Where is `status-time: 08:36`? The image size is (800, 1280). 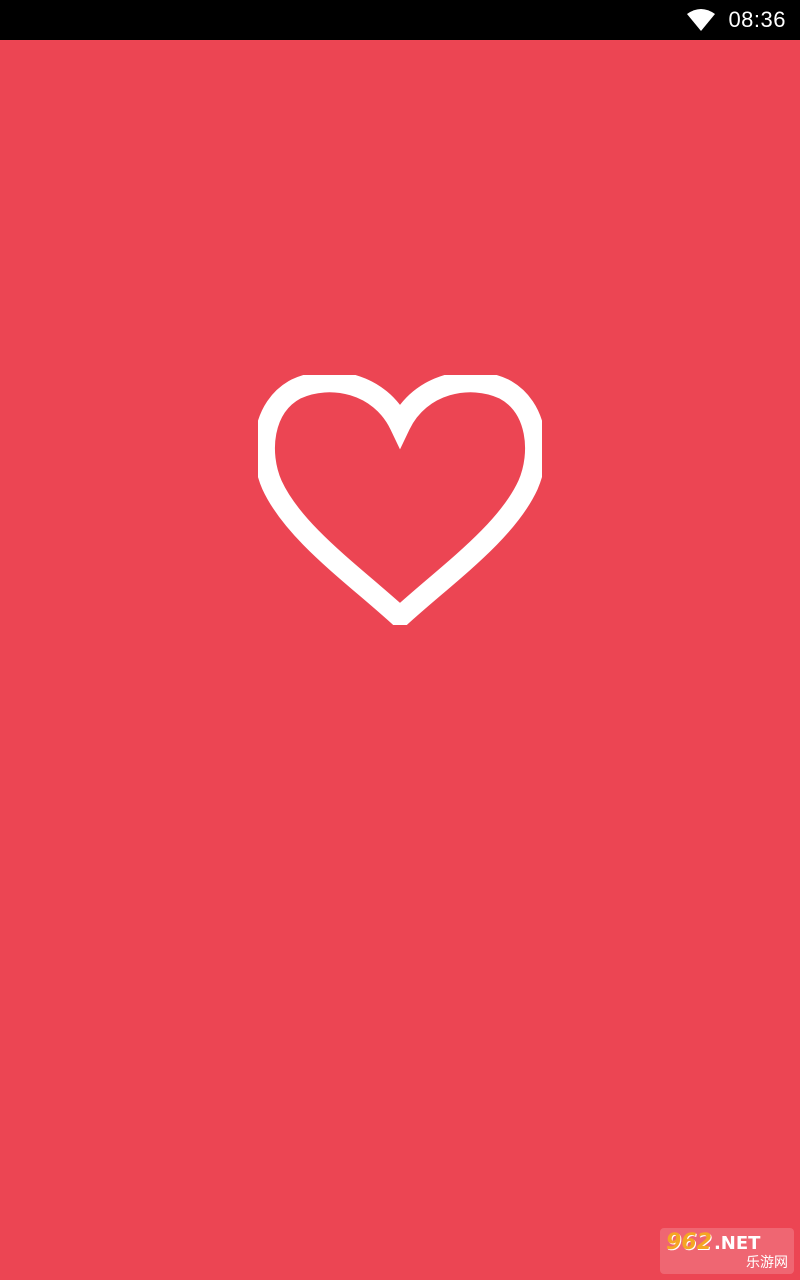 status-time: 08:36 is located at coordinates (757, 19).